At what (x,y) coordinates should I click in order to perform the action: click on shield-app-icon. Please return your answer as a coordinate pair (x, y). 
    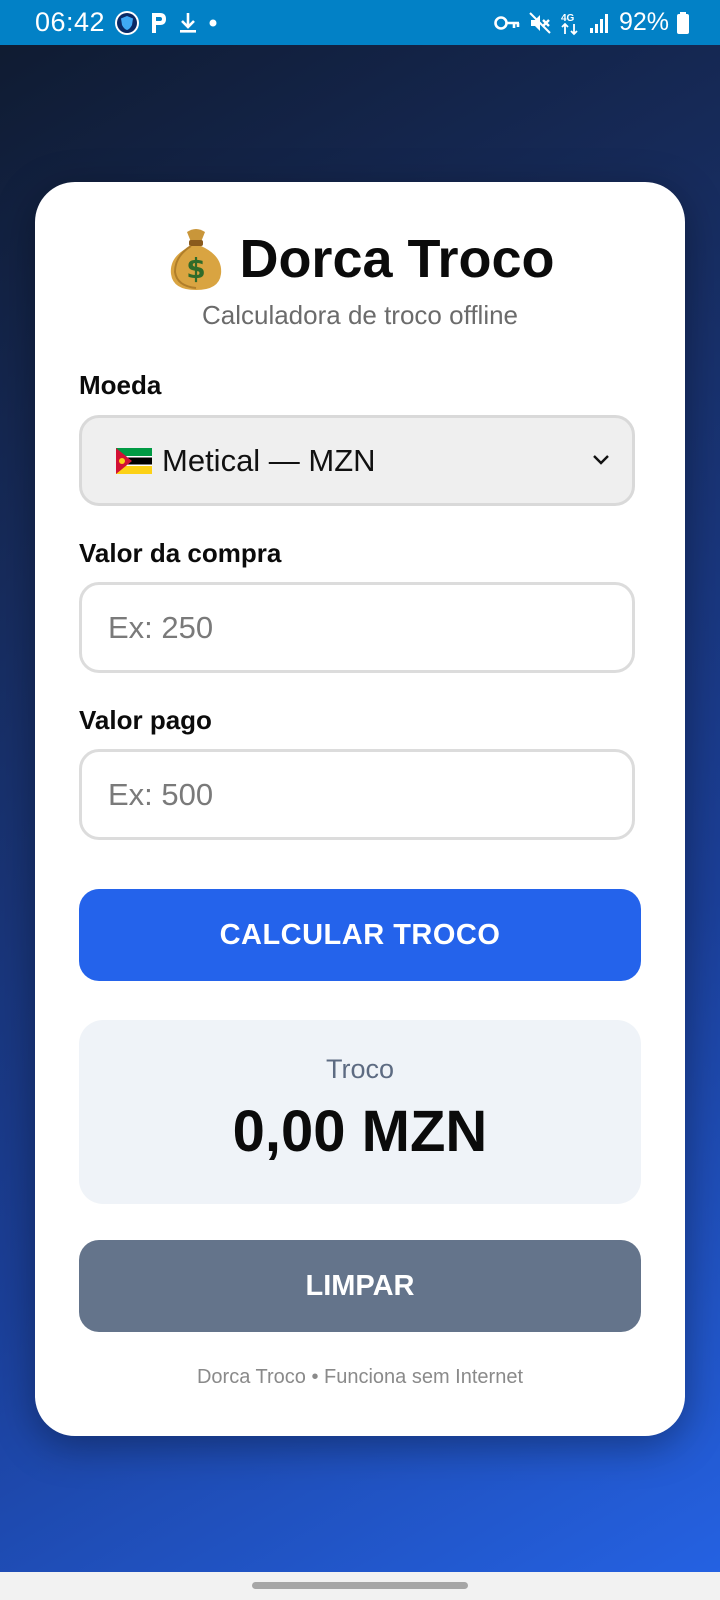
    Looking at the image, I should click on (127, 23).